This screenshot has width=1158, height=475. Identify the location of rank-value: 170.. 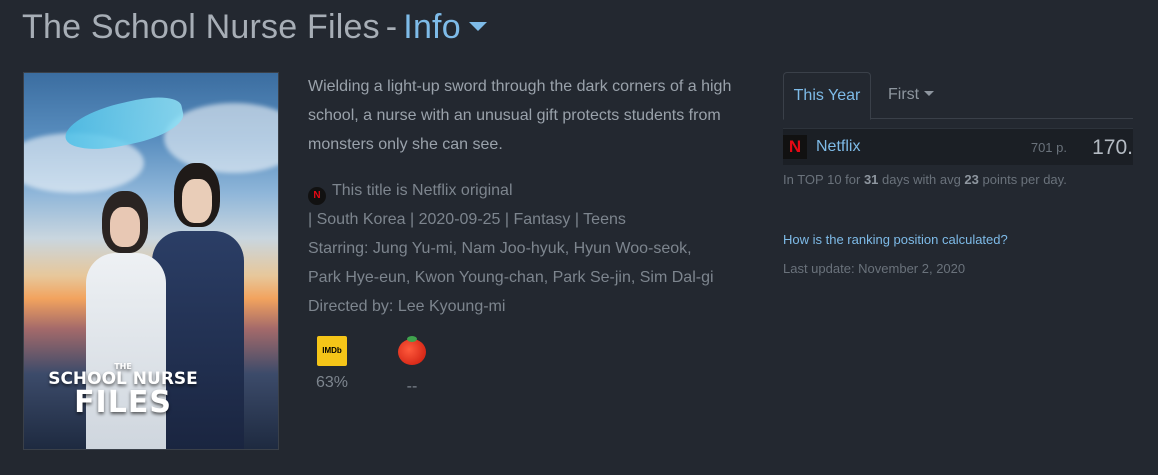
(1112, 147).